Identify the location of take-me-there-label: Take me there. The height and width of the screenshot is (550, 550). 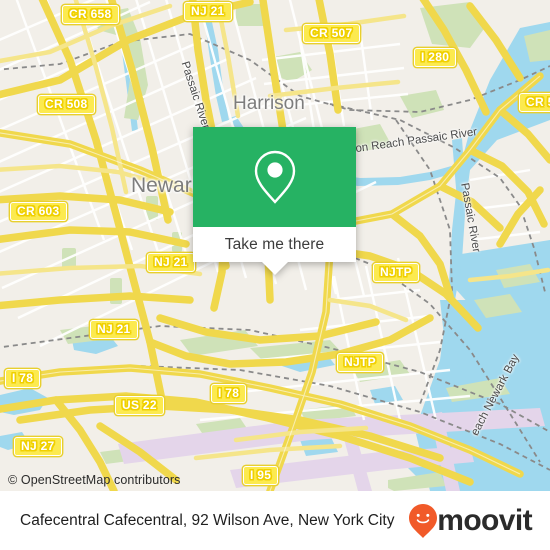
(274, 244).